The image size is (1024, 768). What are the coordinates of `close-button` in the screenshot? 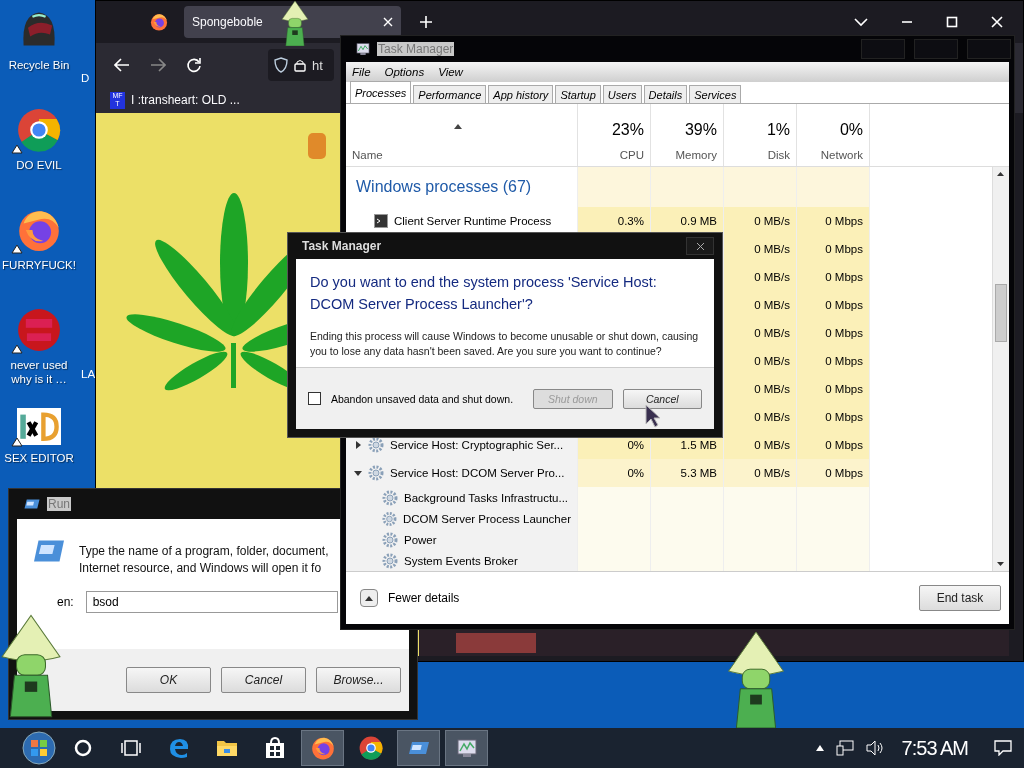 It's located at (700, 246).